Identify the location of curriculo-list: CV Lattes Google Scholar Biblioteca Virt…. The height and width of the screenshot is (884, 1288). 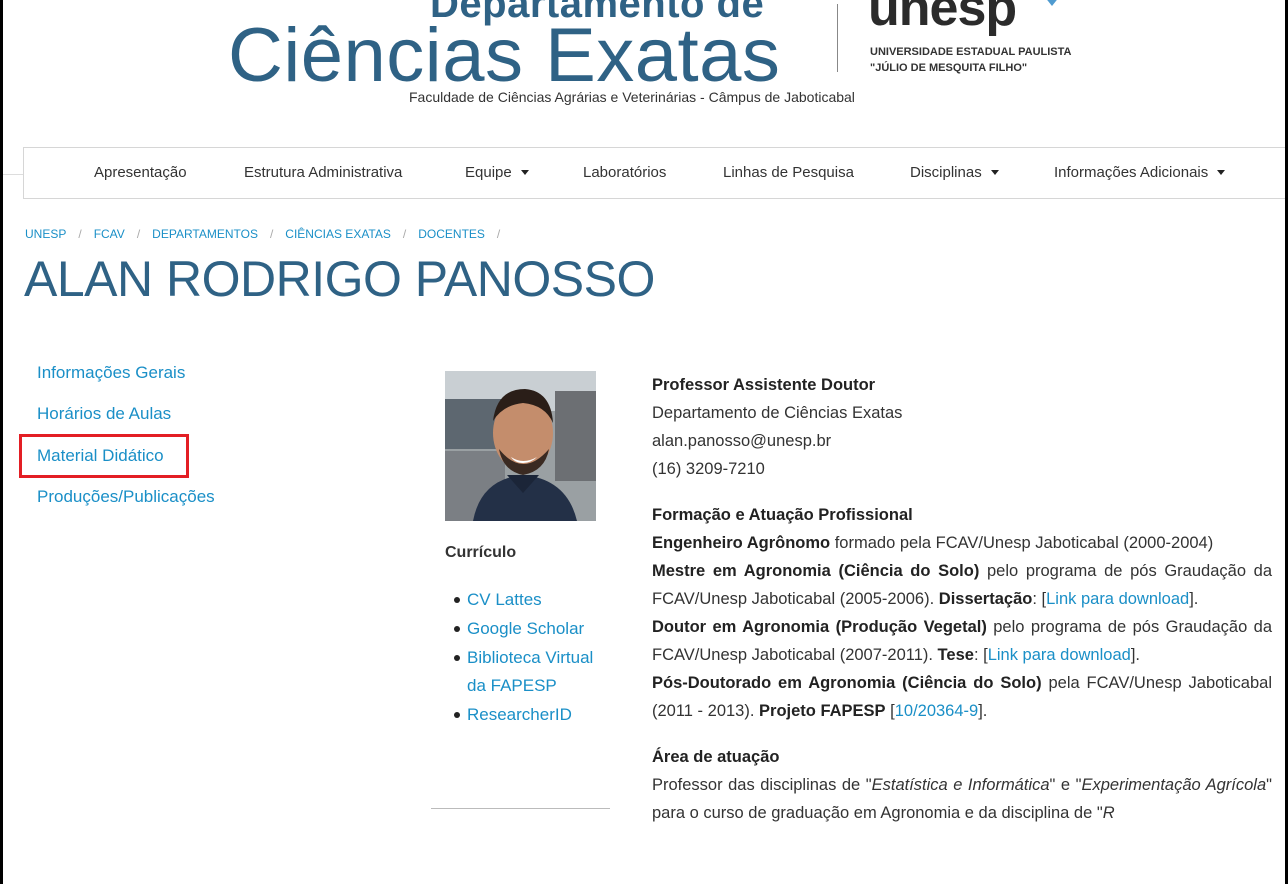
(520, 658).